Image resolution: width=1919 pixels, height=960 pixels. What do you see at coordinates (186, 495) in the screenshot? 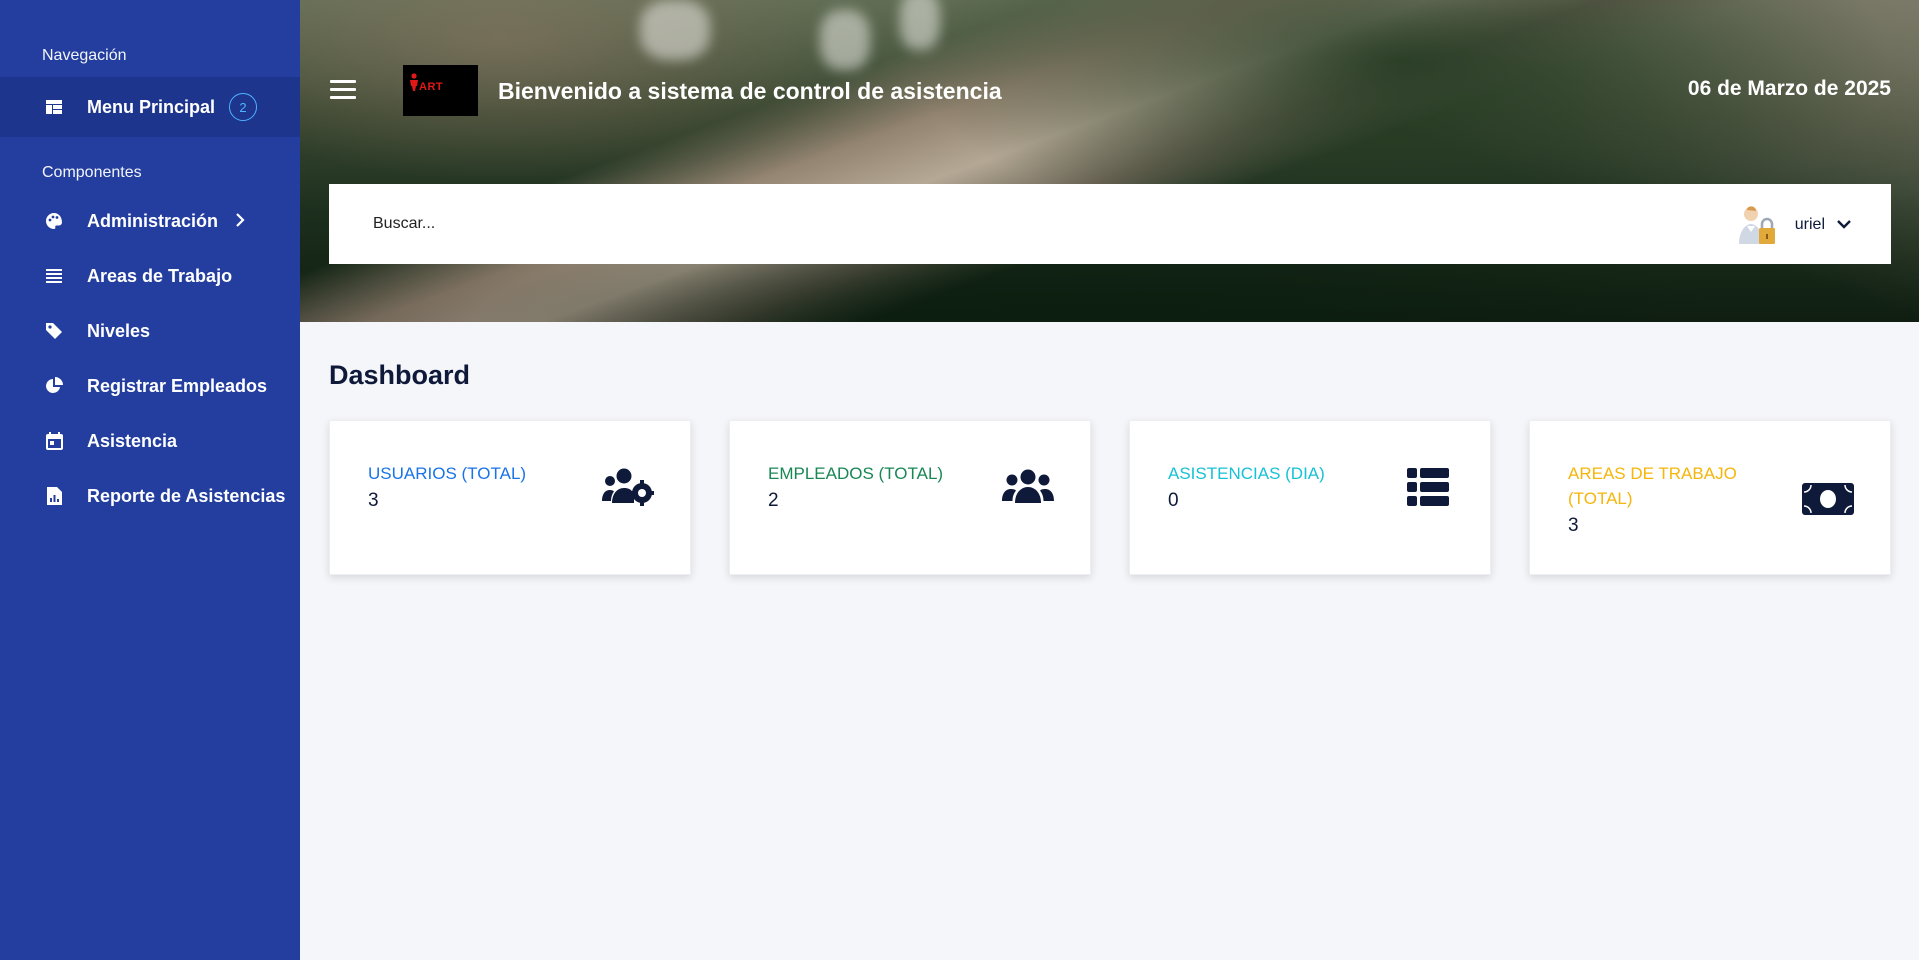
I see `sidebar-item-label: Reporte de Asistencias` at bounding box center [186, 495].